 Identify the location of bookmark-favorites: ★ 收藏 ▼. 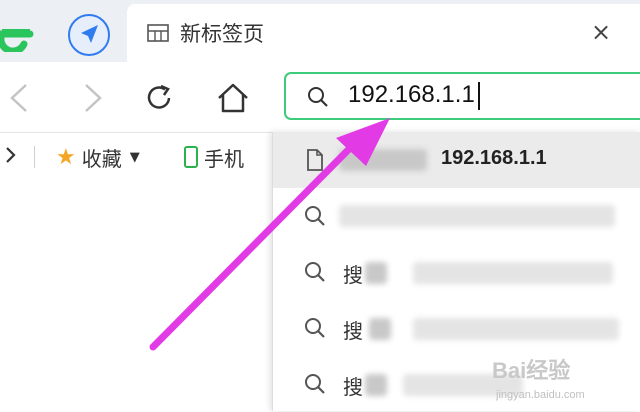
(98, 157).